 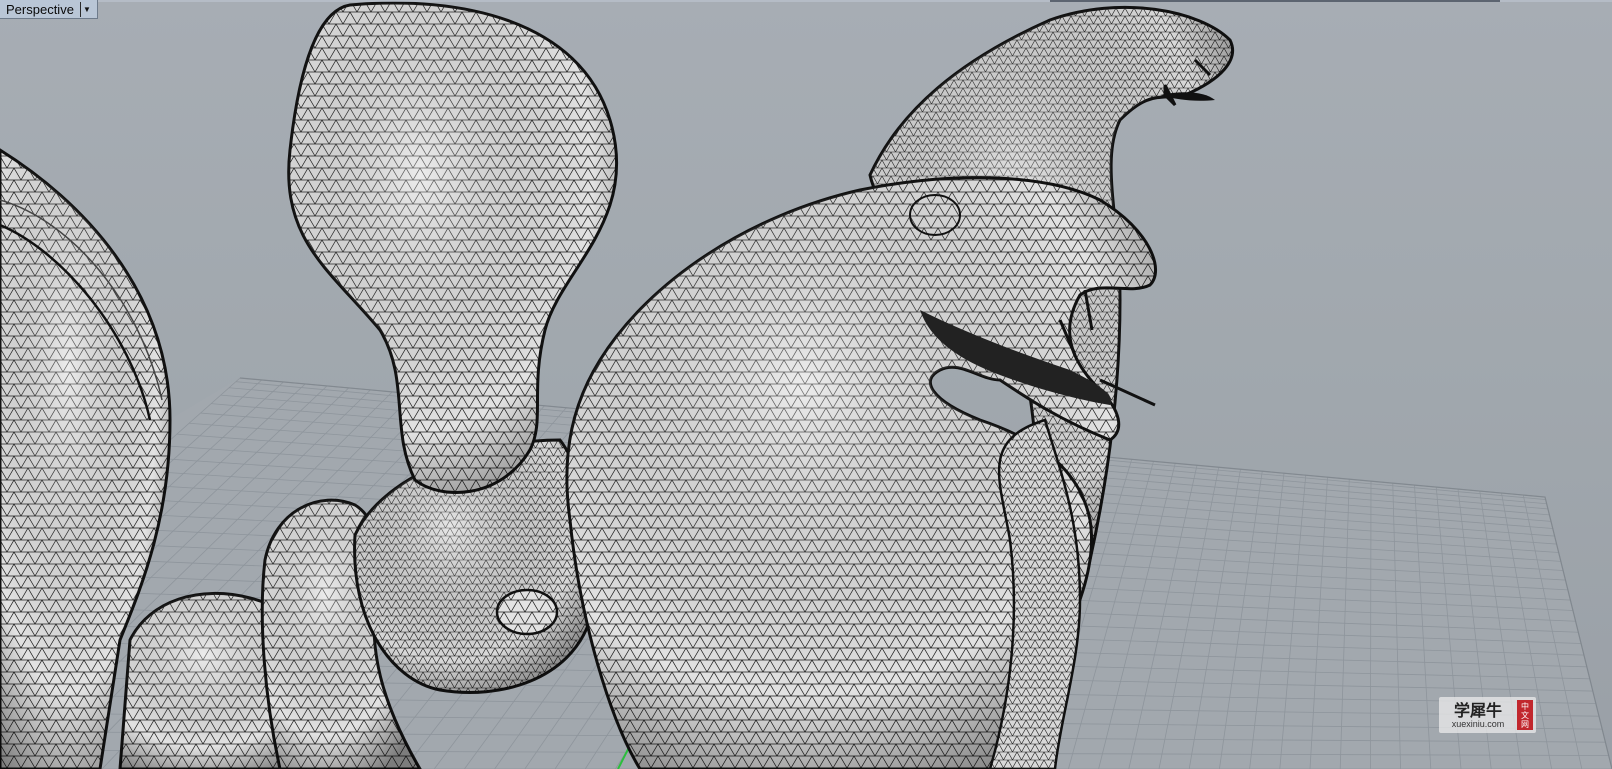 What do you see at coordinates (43, 9) in the screenshot?
I see `viewport-name-label: Perspective` at bounding box center [43, 9].